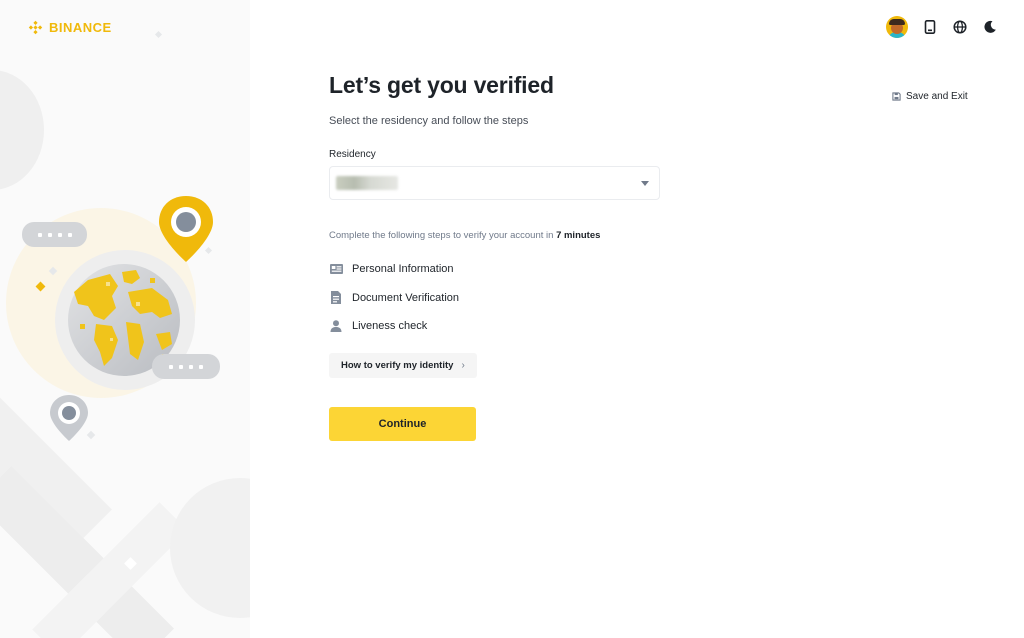 The width and height of the screenshot is (1024, 638). I want to click on save-exit-label: Save and Exit, so click(937, 96).